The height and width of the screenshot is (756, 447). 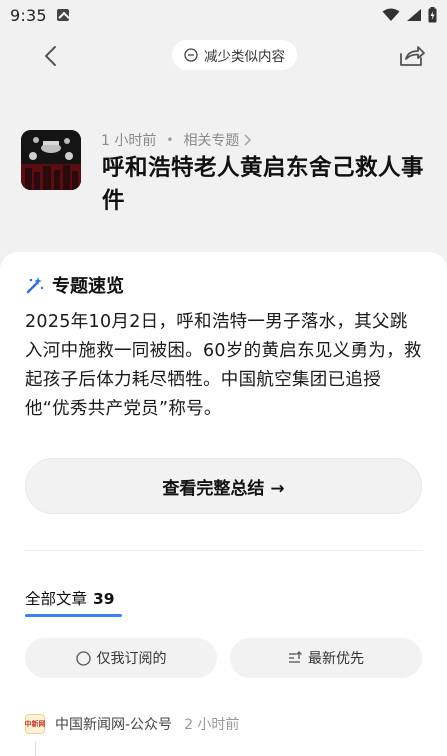 I want to click on overview-title: 专题速览, so click(x=88, y=286).